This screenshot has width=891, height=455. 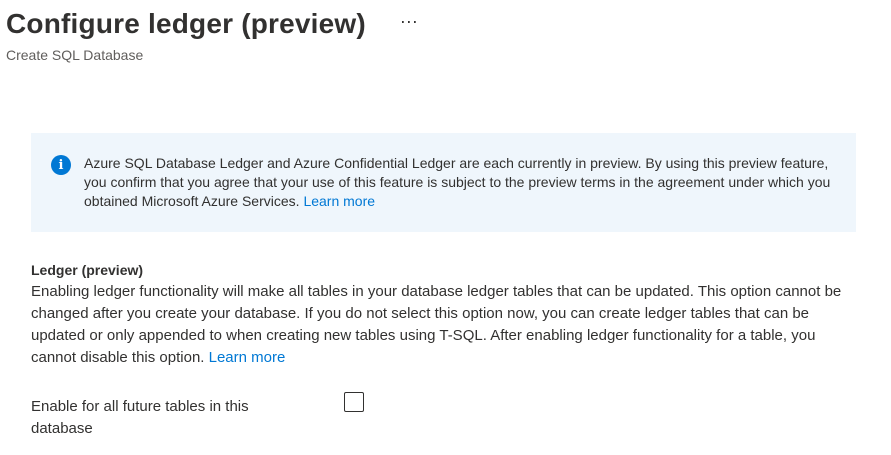 What do you see at coordinates (354, 402) in the screenshot?
I see `enable-ledger-checkbox` at bounding box center [354, 402].